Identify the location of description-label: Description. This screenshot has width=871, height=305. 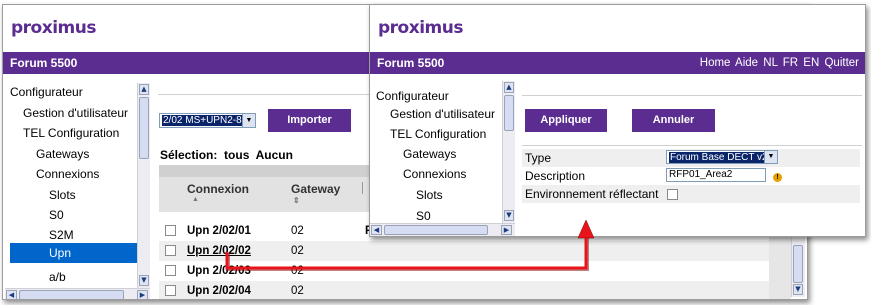
(555, 176).